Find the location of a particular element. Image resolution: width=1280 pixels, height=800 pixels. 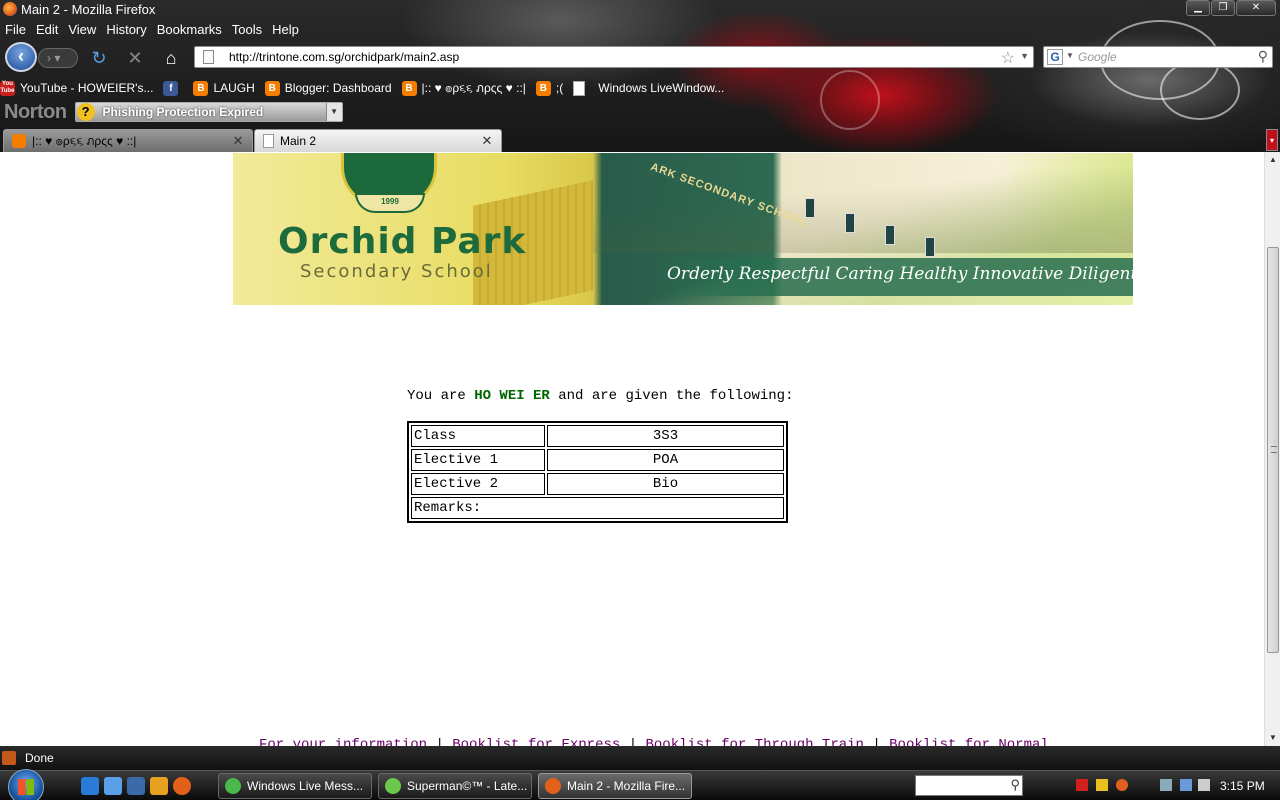

media-player-icon is located at coordinates (159, 786).